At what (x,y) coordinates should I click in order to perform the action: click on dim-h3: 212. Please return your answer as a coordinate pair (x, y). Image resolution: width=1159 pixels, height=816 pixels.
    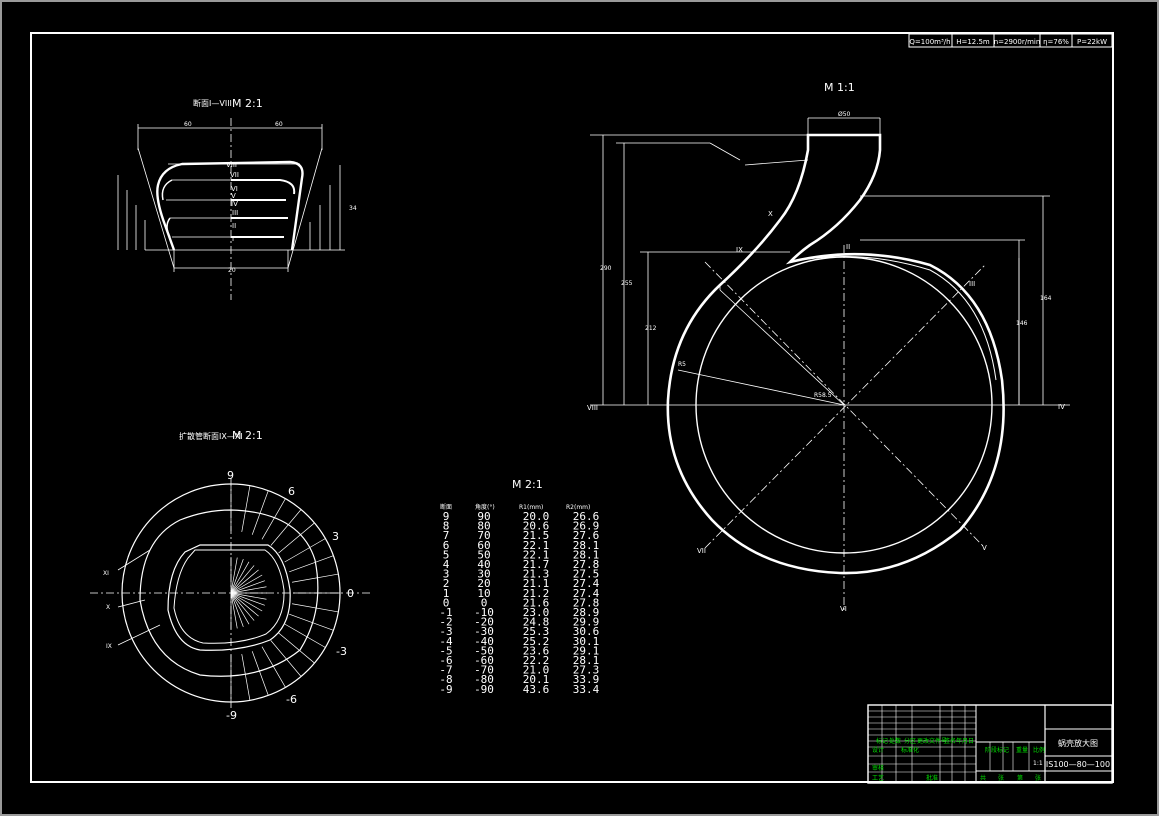
    Looking at the image, I should click on (651, 328).